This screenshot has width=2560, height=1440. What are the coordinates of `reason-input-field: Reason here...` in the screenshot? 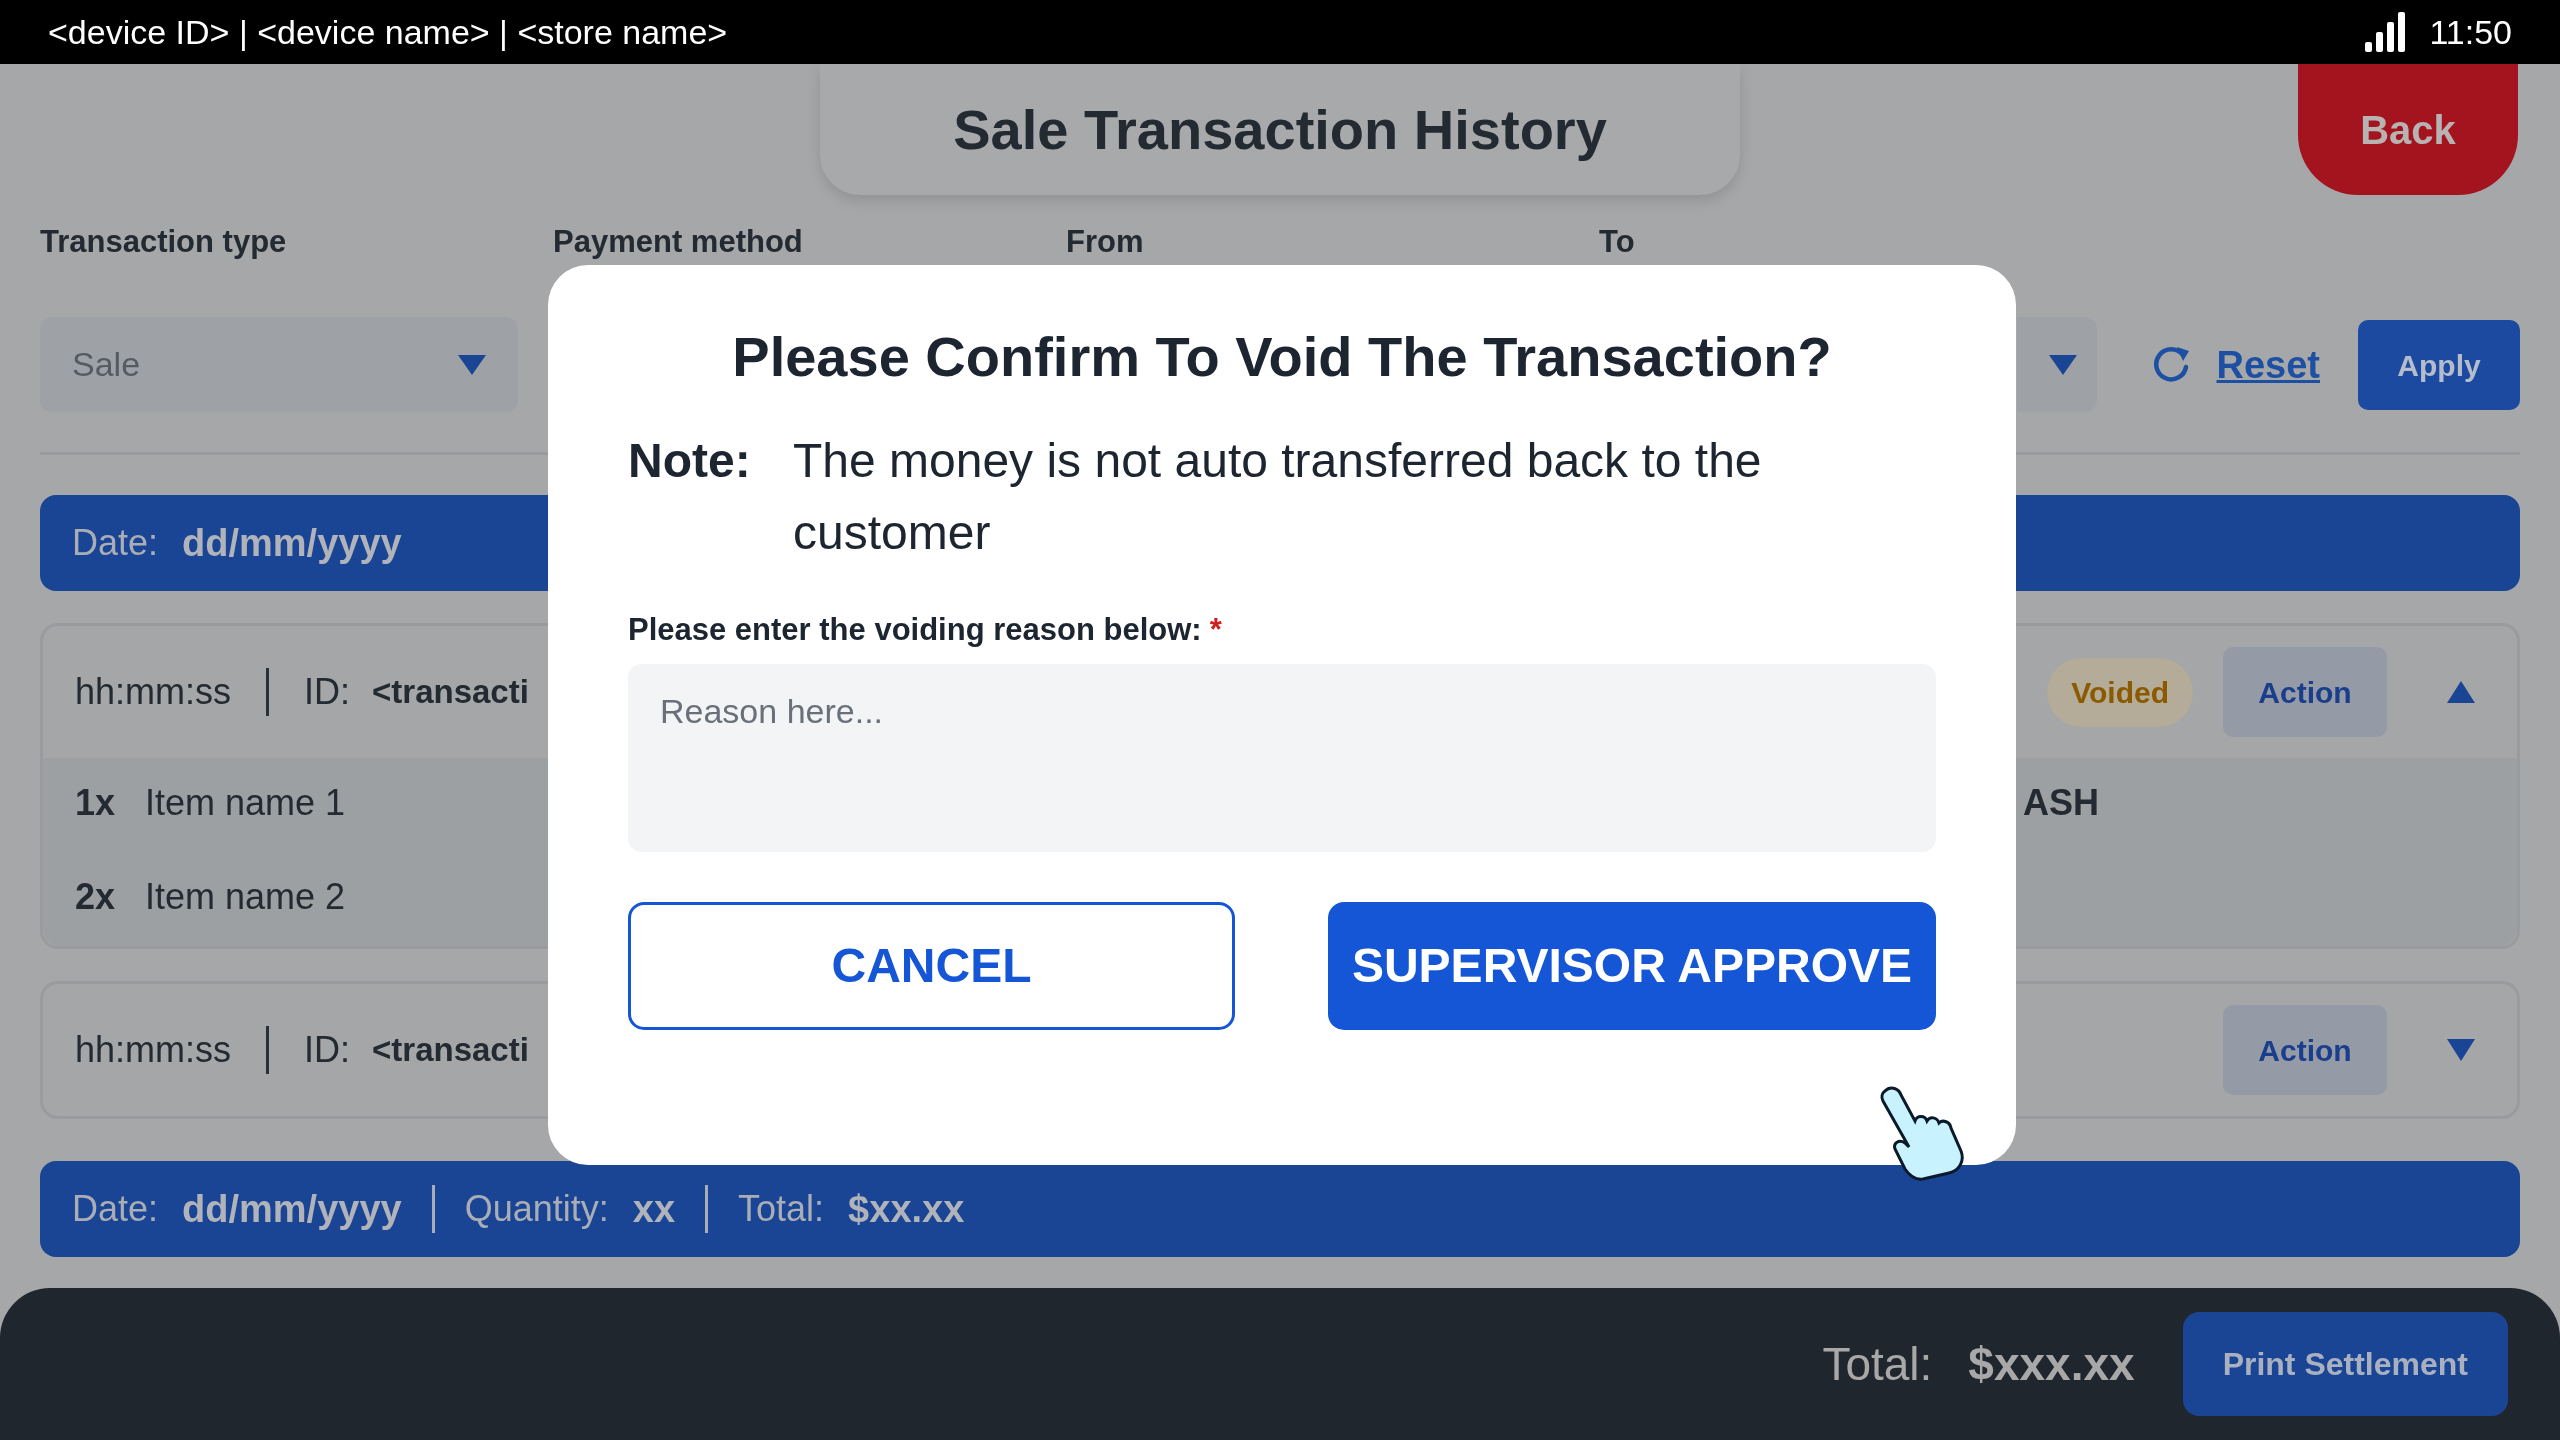 It's located at (1282, 757).